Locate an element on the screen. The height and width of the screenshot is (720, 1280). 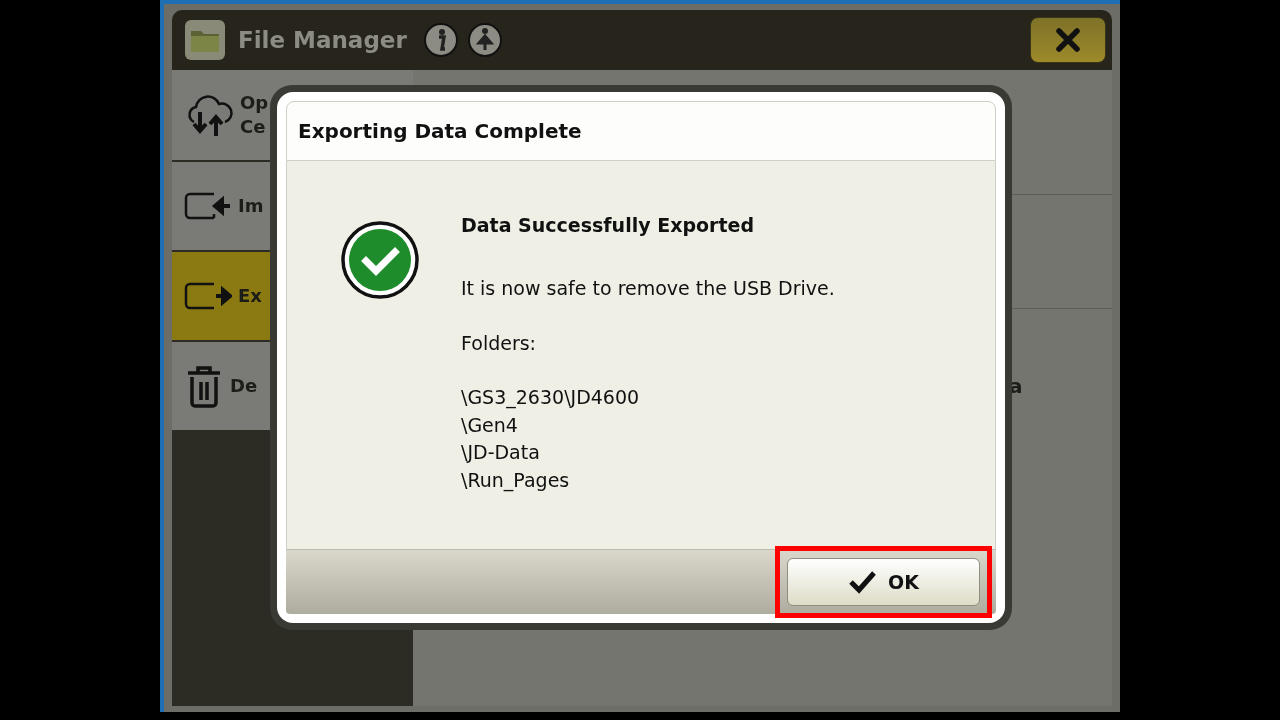
folder-path: \GS3_2630\JD4600 is located at coordinates (551, 398).